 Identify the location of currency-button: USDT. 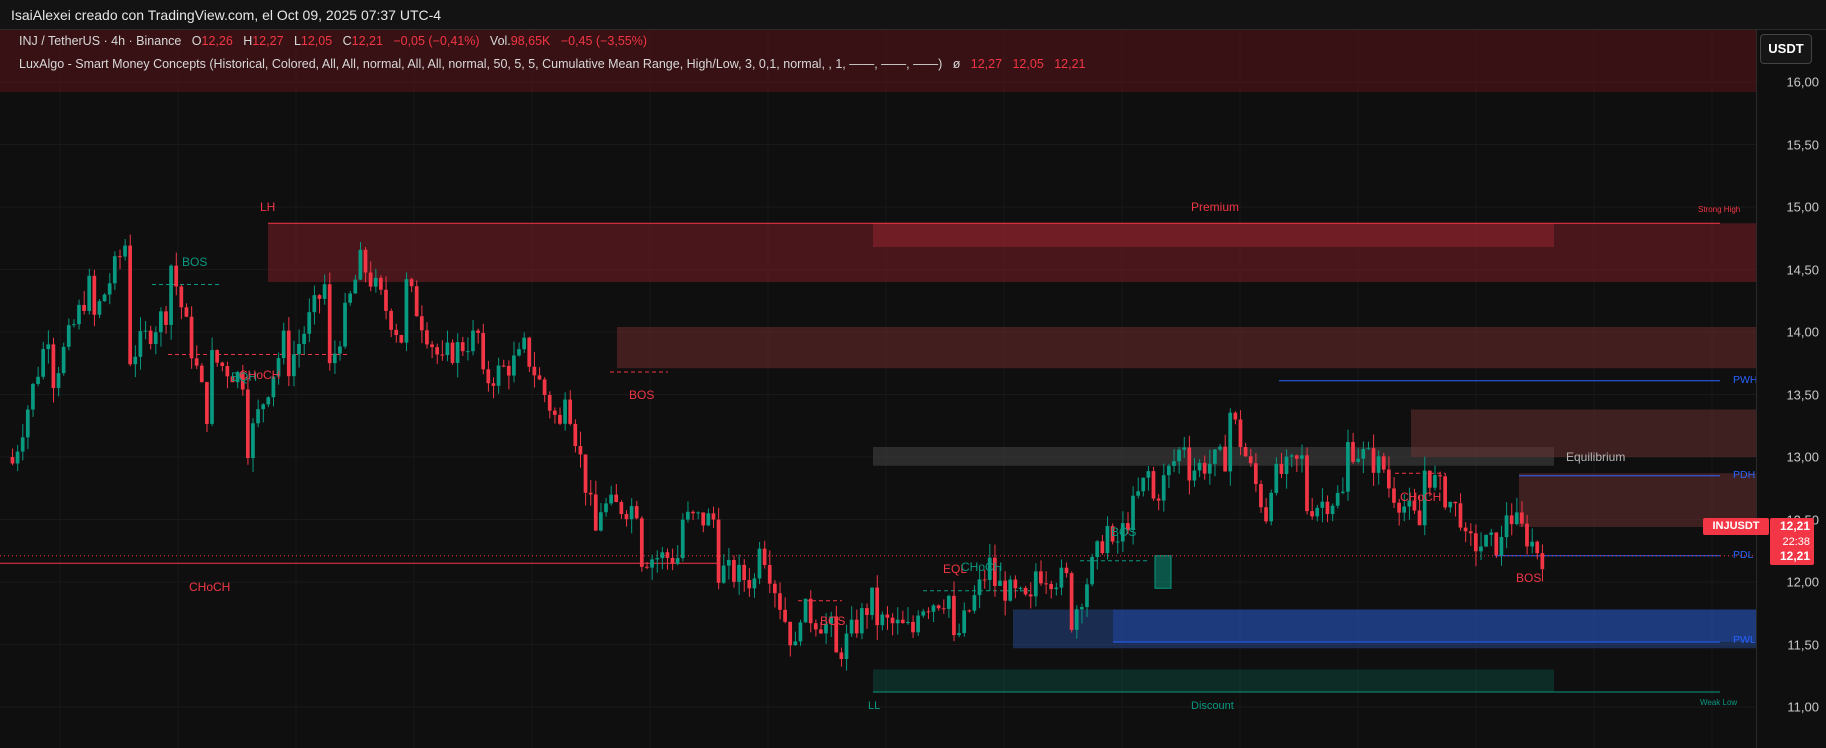
(1786, 49).